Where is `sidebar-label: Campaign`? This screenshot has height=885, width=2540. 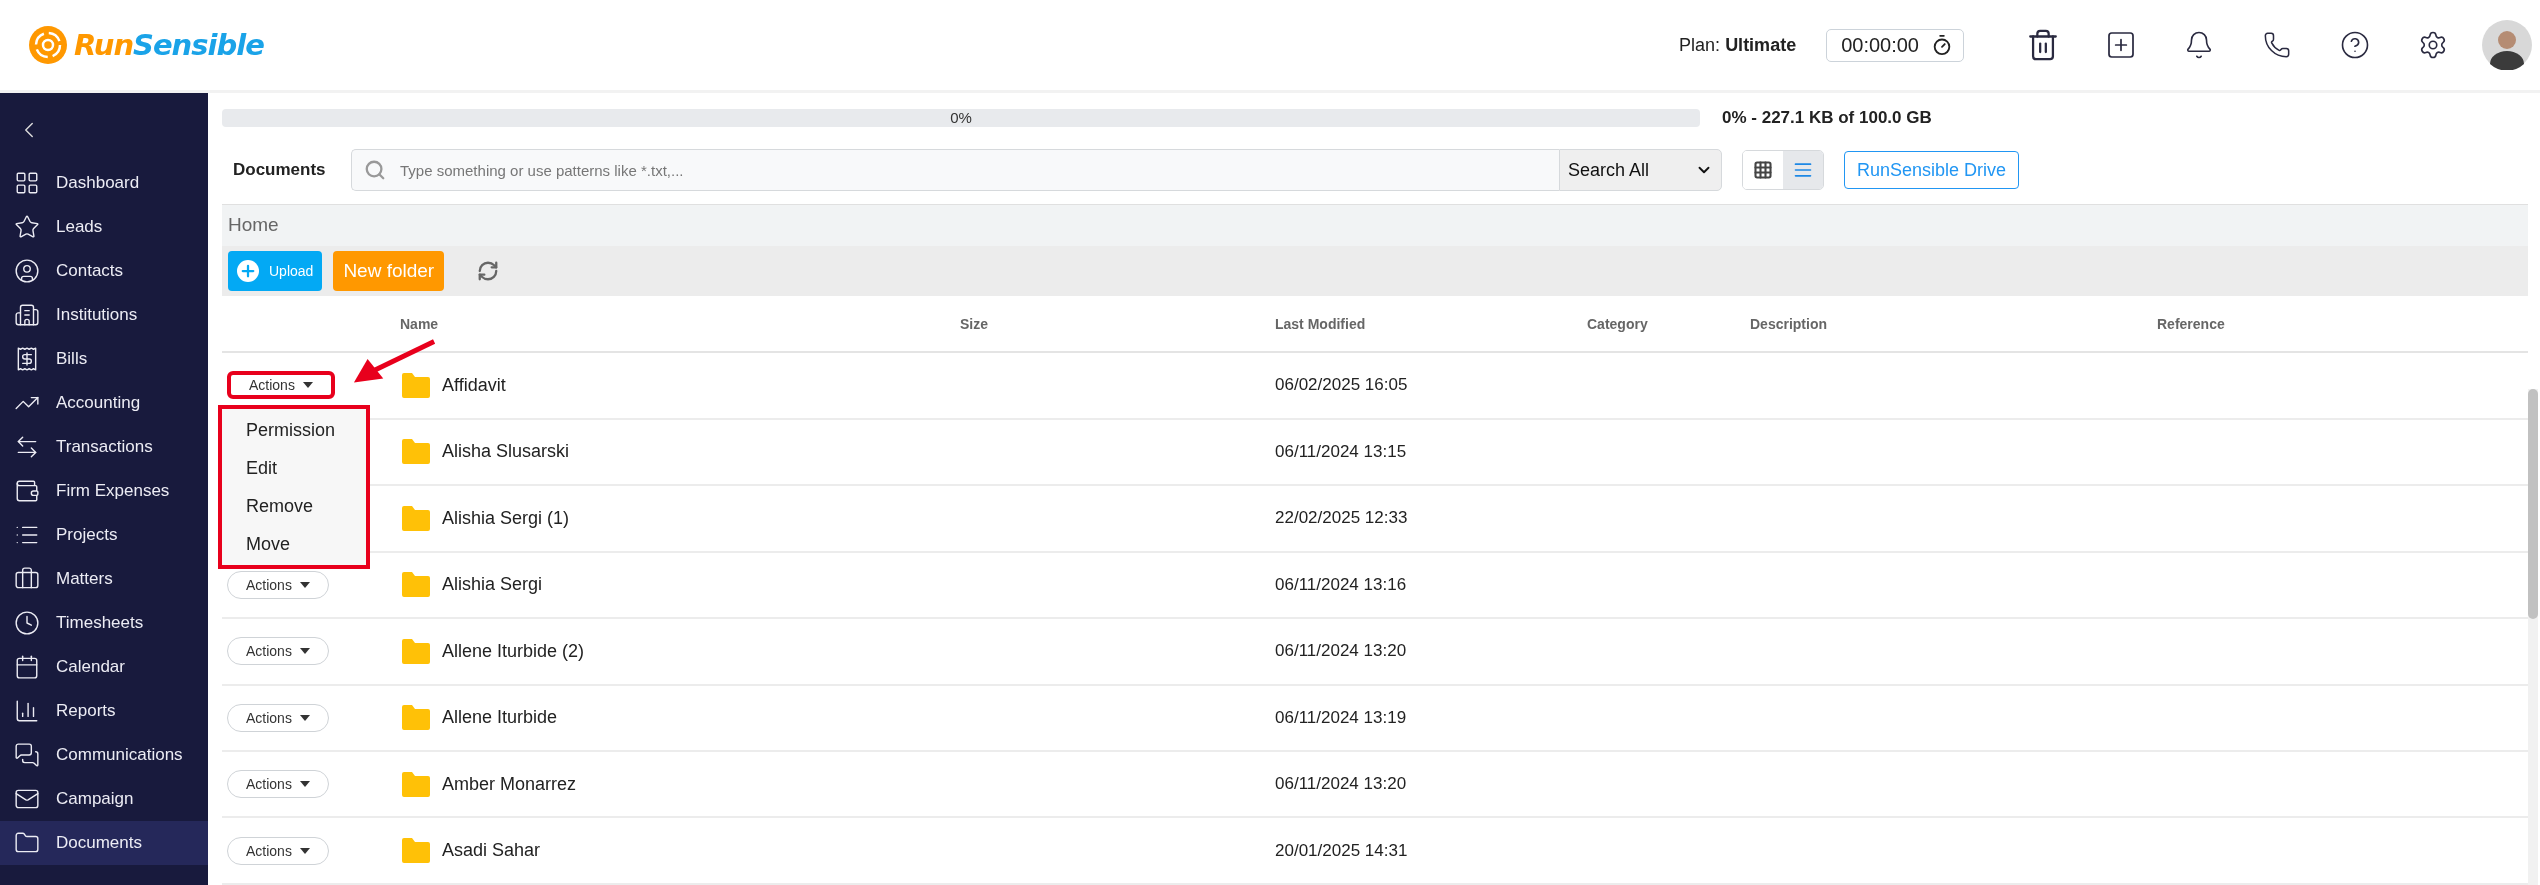 sidebar-label: Campaign is located at coordinates (95, 799).